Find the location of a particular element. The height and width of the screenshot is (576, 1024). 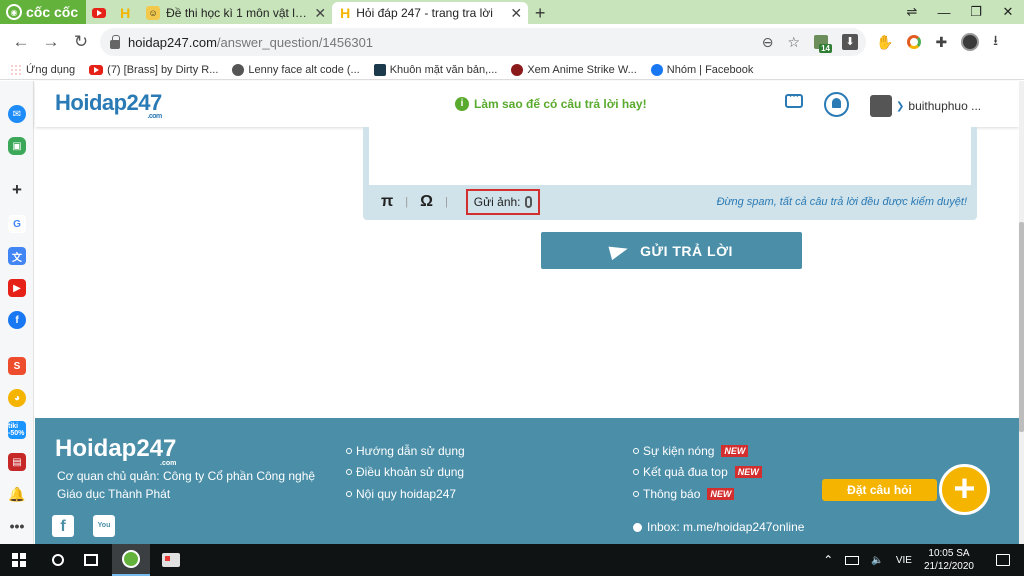

task-view-icon is located at coordinates (91, 560).